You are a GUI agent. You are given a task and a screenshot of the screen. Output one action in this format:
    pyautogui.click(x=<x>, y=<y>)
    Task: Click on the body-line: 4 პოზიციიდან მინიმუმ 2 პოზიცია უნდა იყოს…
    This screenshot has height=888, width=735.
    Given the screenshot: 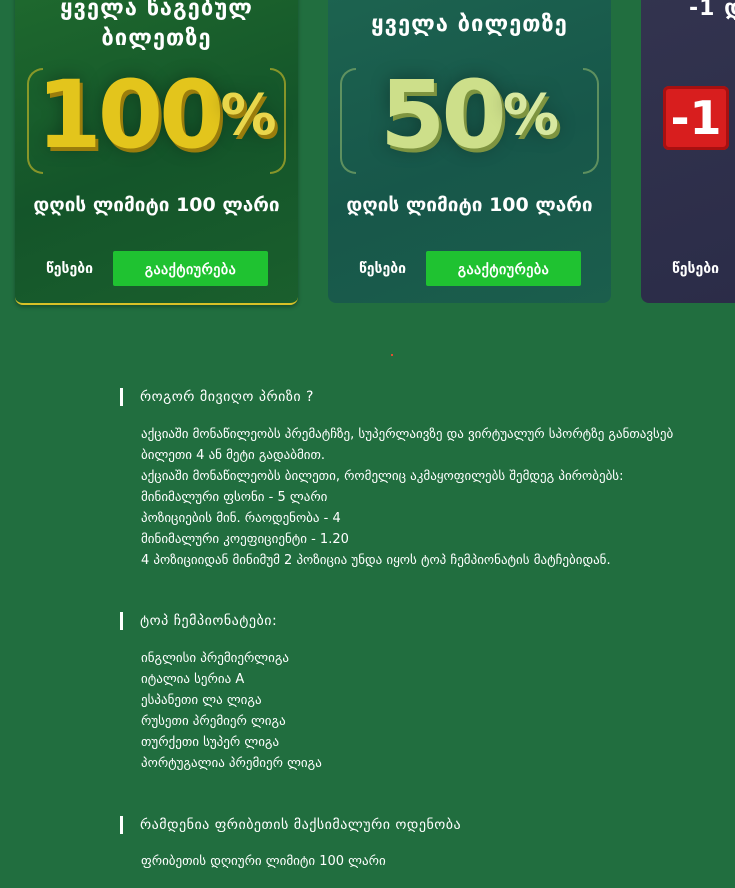 What is the action you would take?
    pyautogui.click(x=376, y=560)
    